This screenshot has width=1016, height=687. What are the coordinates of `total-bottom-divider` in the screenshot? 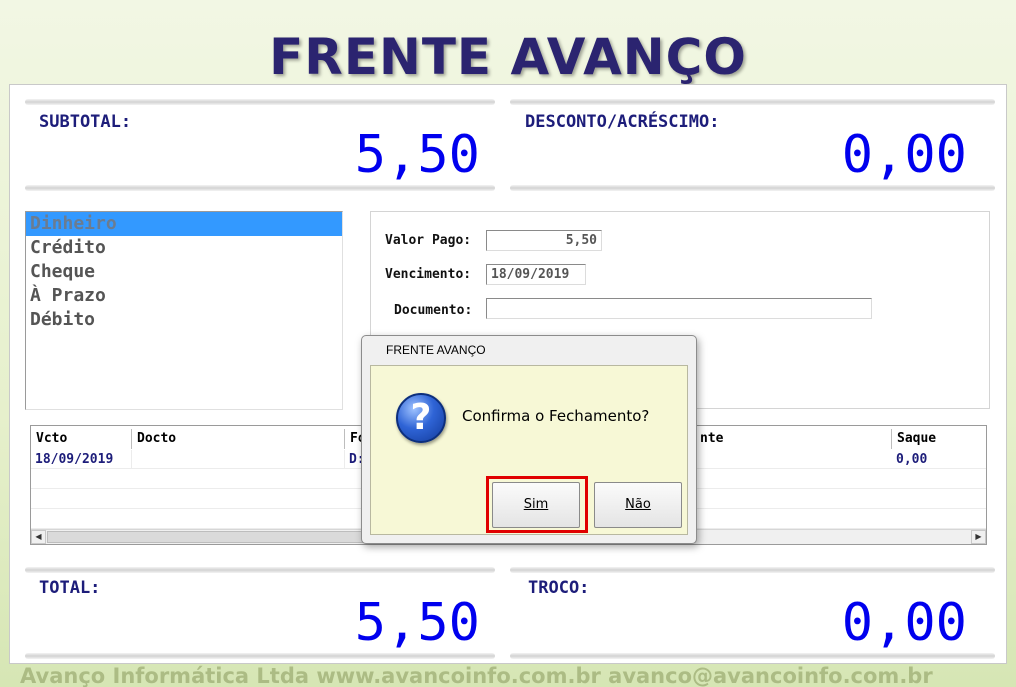 It's located at (260, 656).